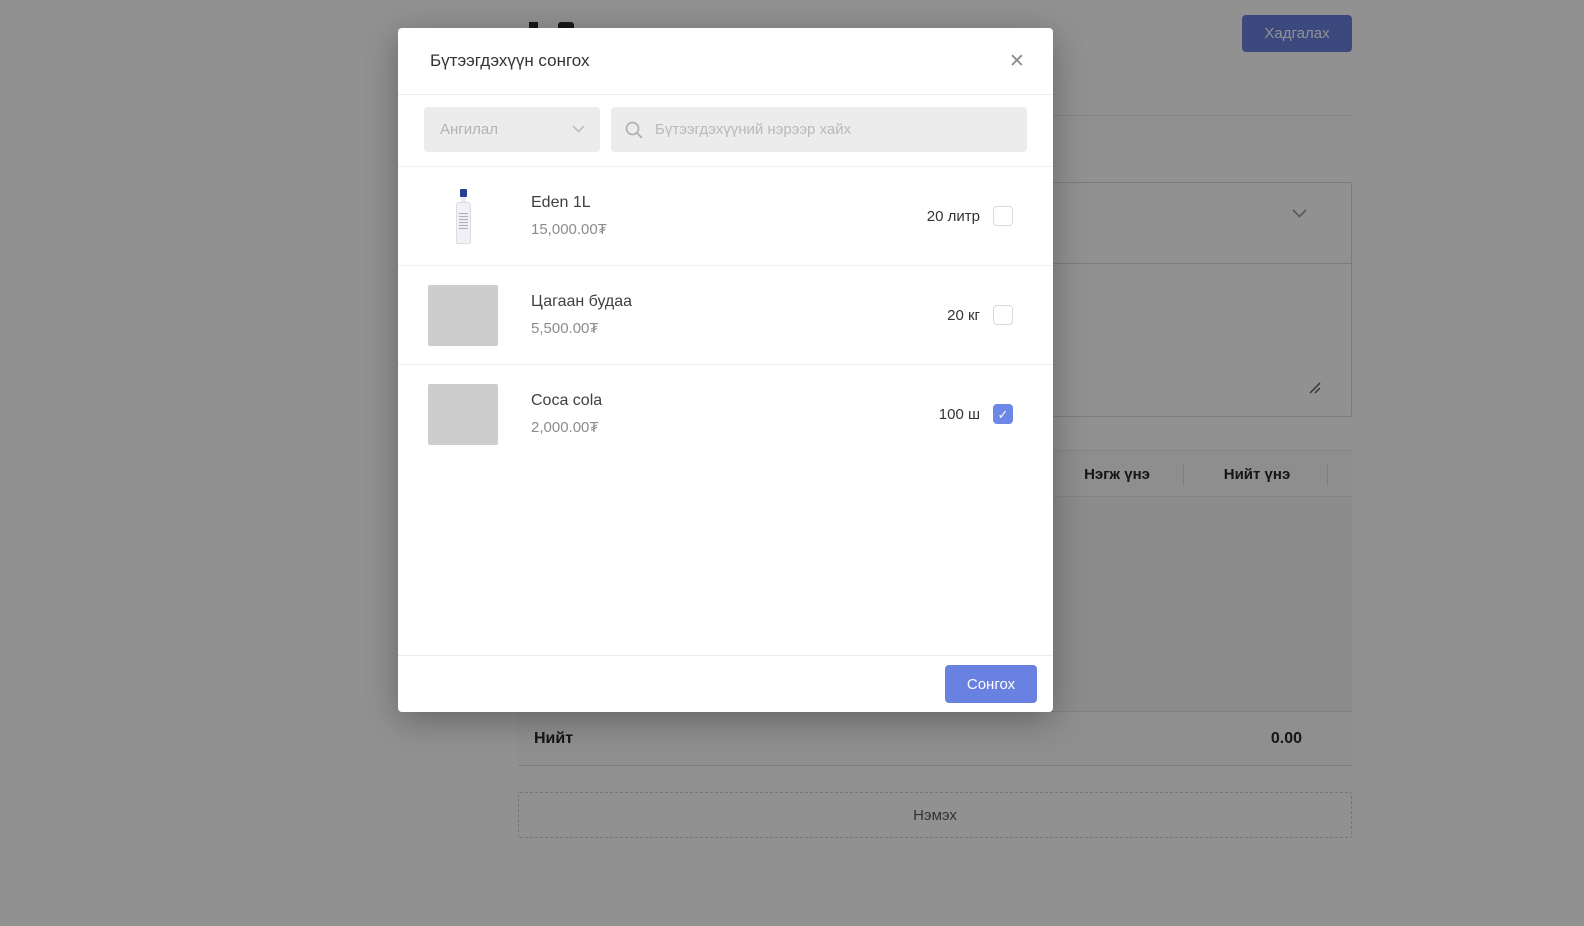 The height and width of the screenshot is (926, 1584). Describe the element at coordinates (959, 414) in the screenshot. I see `product-quantity: 100 ш` at that location.